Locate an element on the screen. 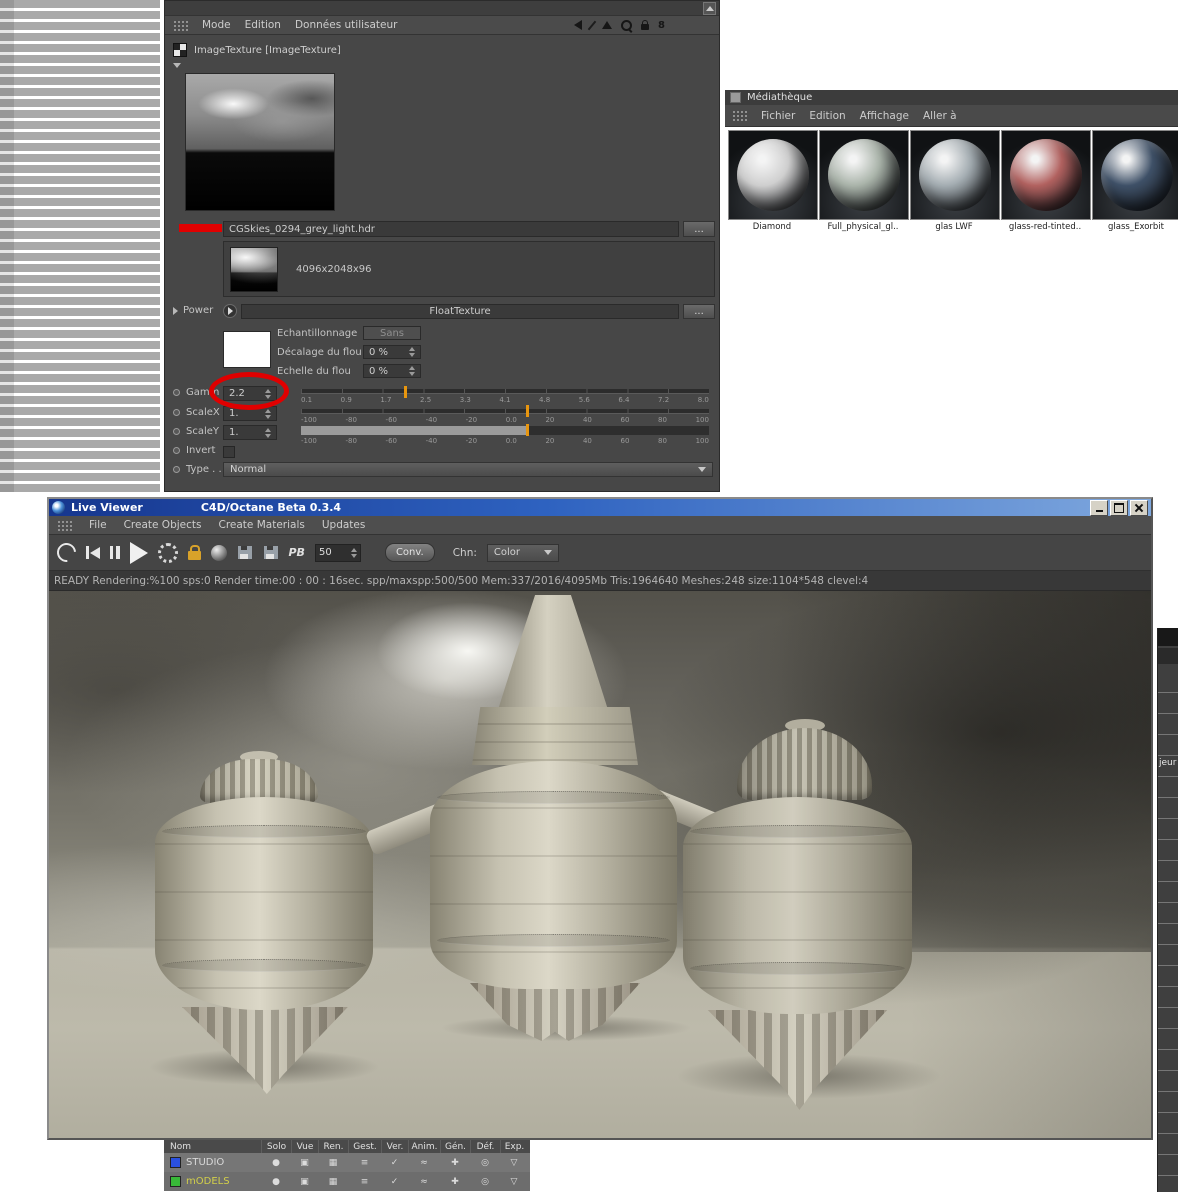  type-dropdown: Normal is located at coordinates (468, 469).